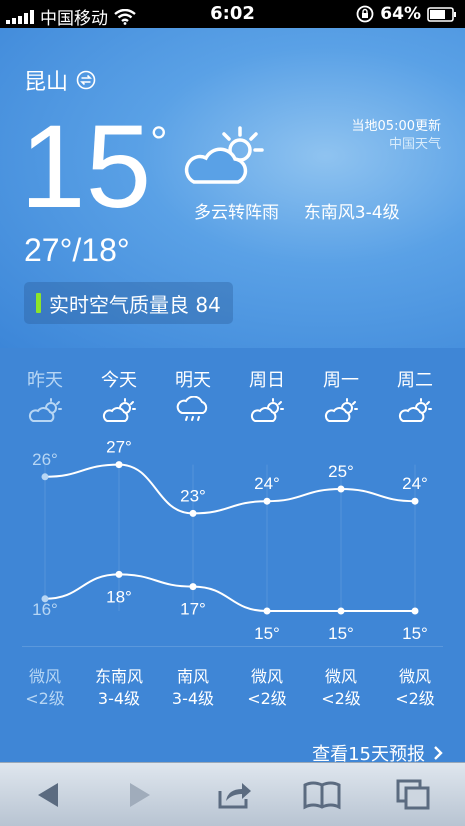 The image size is (465, 826). Describe the element at coordinates (192, 408) in the screenshot. I see `rain-cloud-icon` at that location.